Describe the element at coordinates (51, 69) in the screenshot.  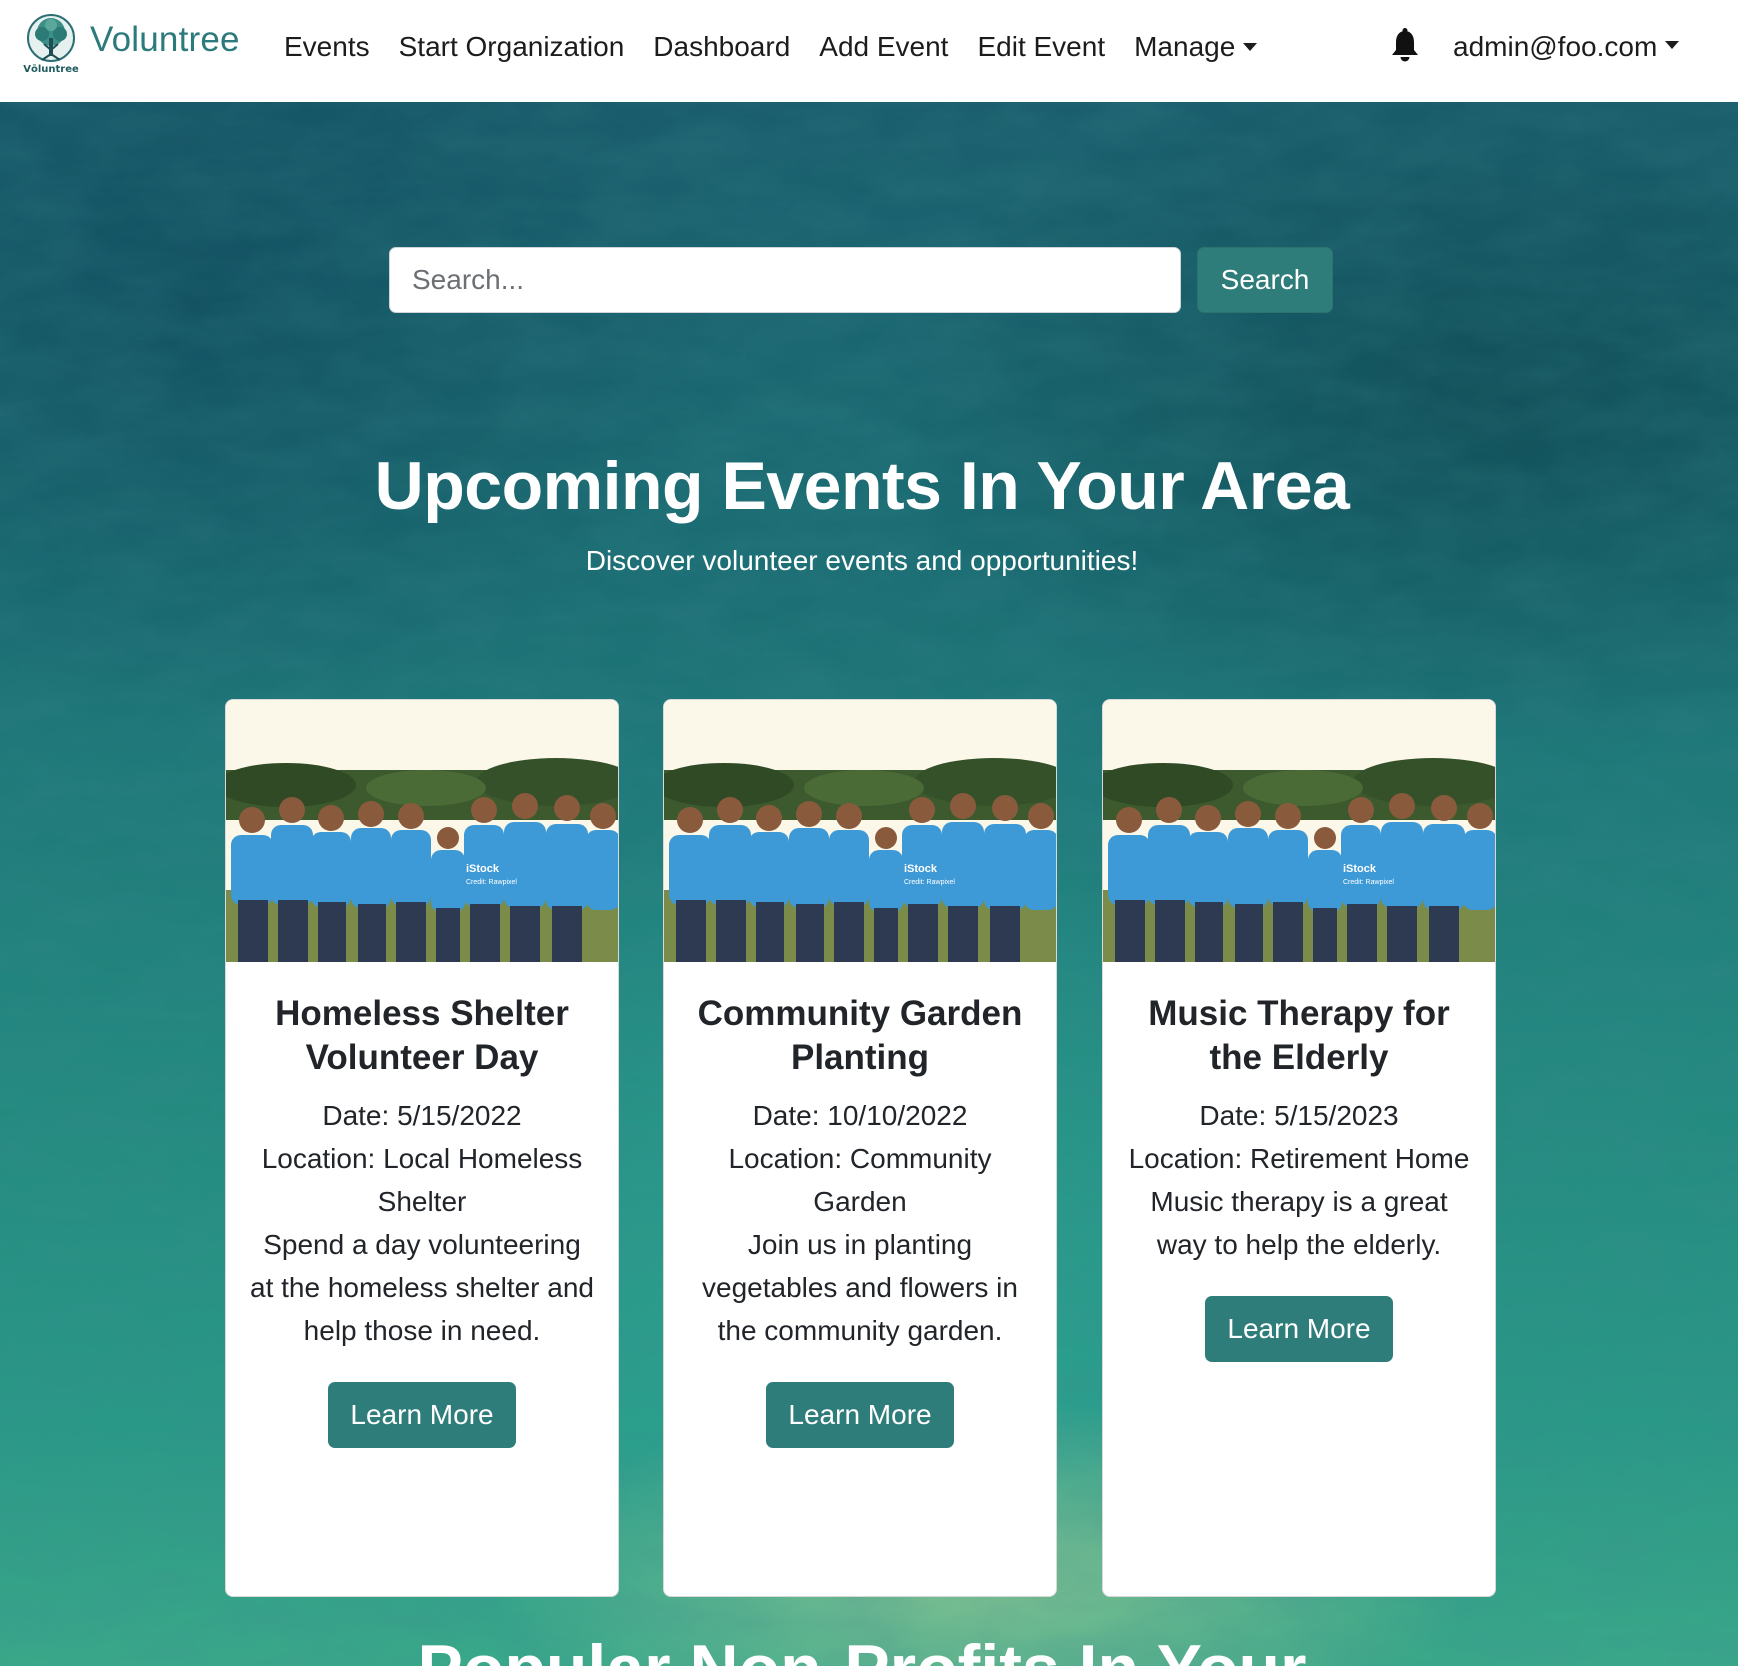
I see `logo-caption: Vōluntree` at that location.